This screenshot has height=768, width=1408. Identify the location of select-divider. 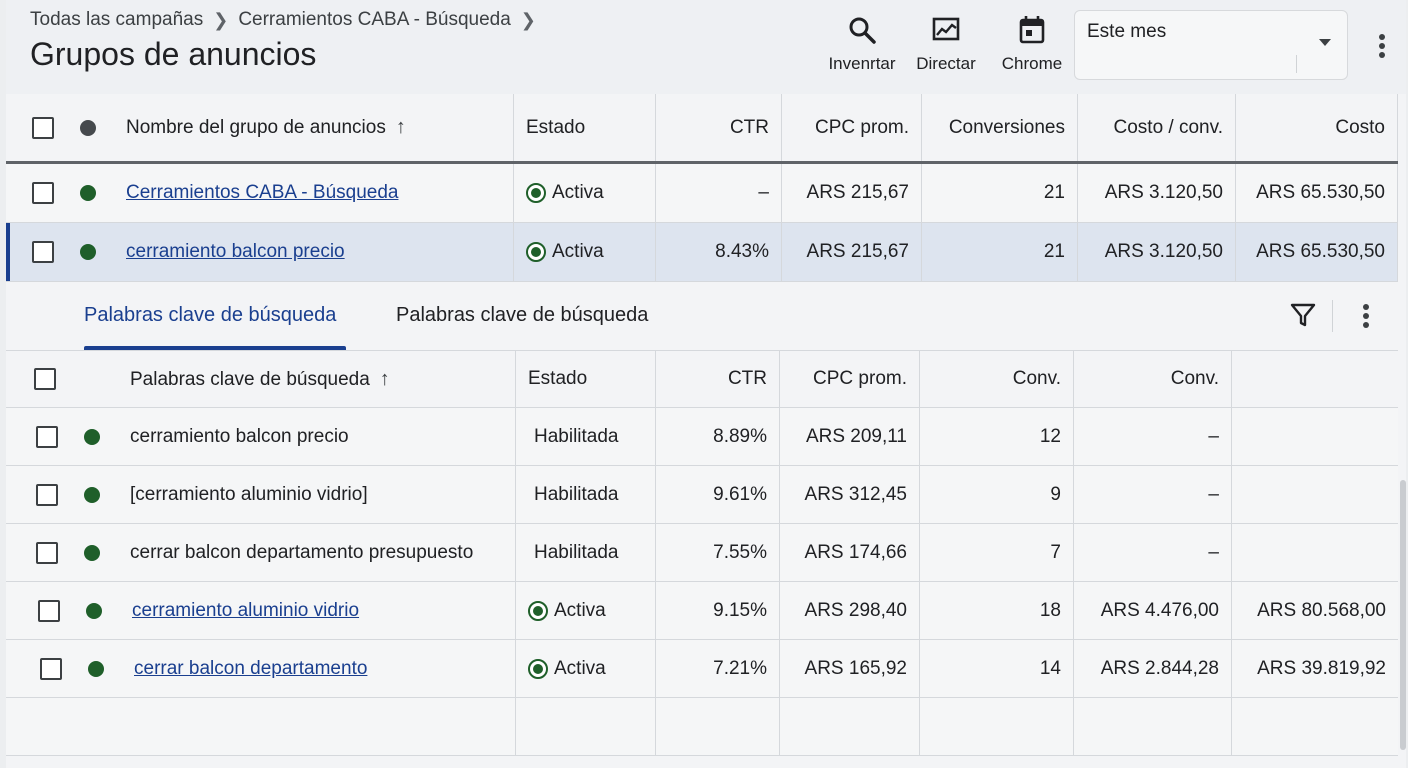
(1296, 64).